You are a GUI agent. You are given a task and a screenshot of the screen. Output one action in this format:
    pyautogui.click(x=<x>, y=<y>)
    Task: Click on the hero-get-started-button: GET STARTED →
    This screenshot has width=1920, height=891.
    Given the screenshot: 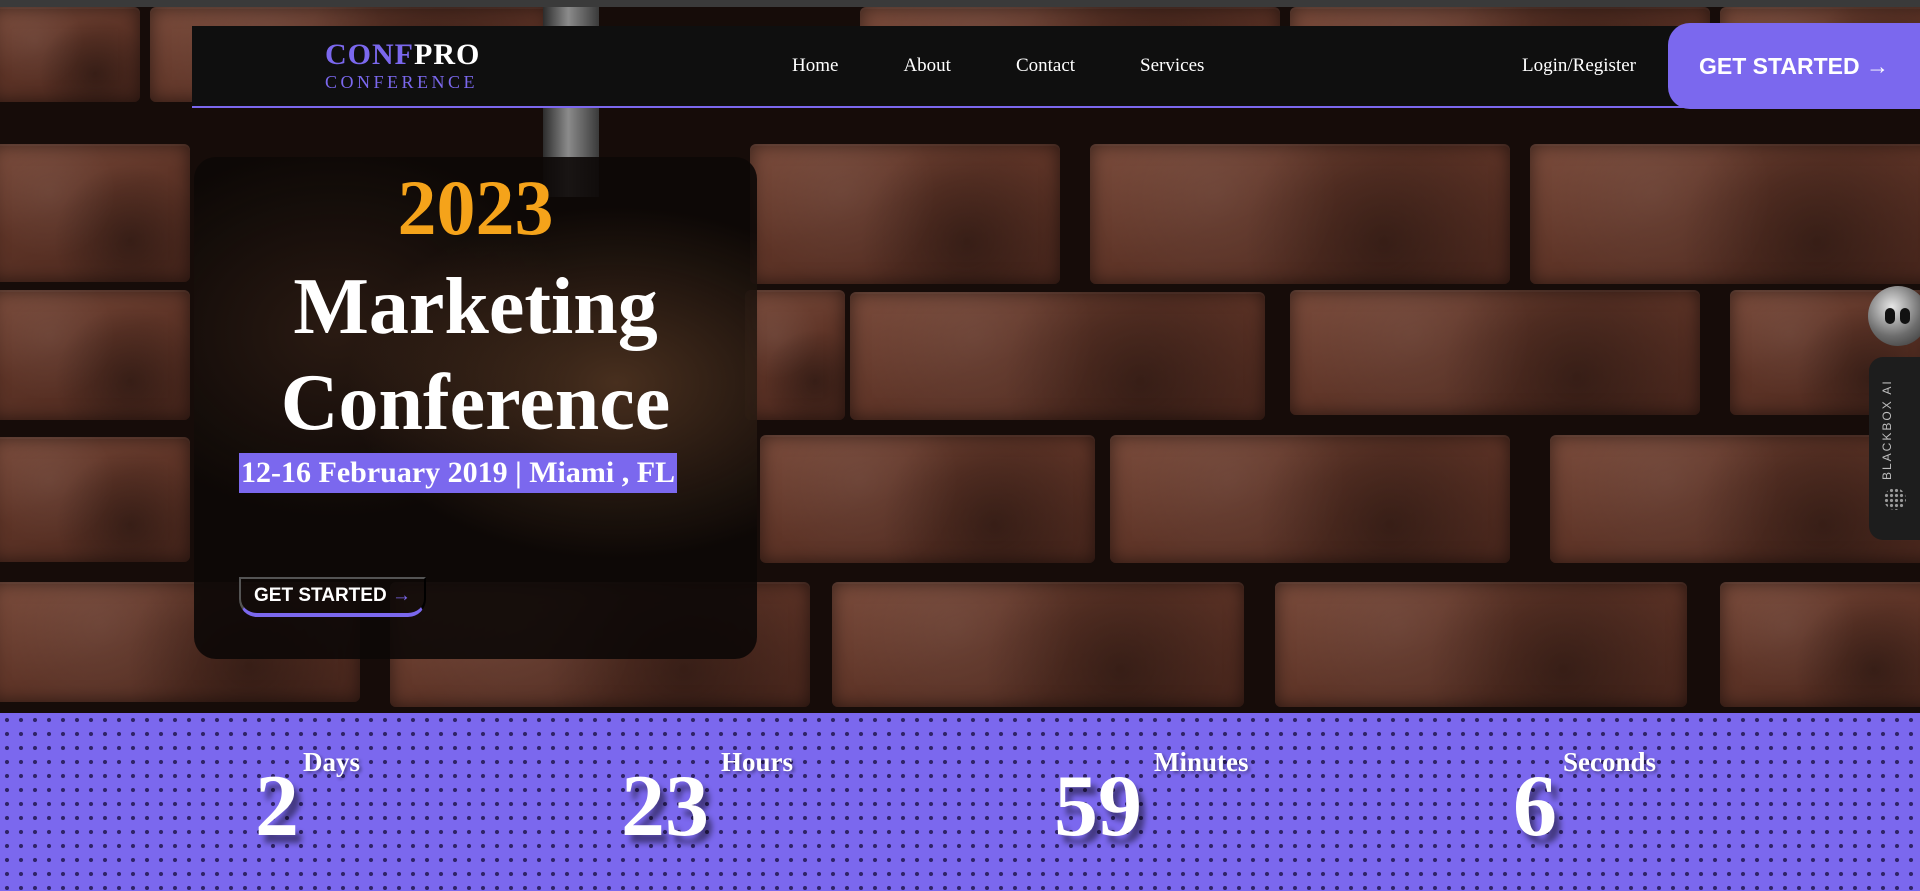 What is the action you would take?
    pyautogui.click(x=332, y=597)
    